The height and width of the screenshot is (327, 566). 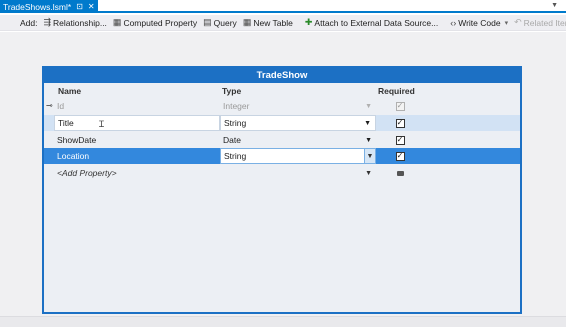 What do you see at coordinates (49, 105) in the screenshot?
I see `key-icon: ⊸` at bounding box center [49, 105].